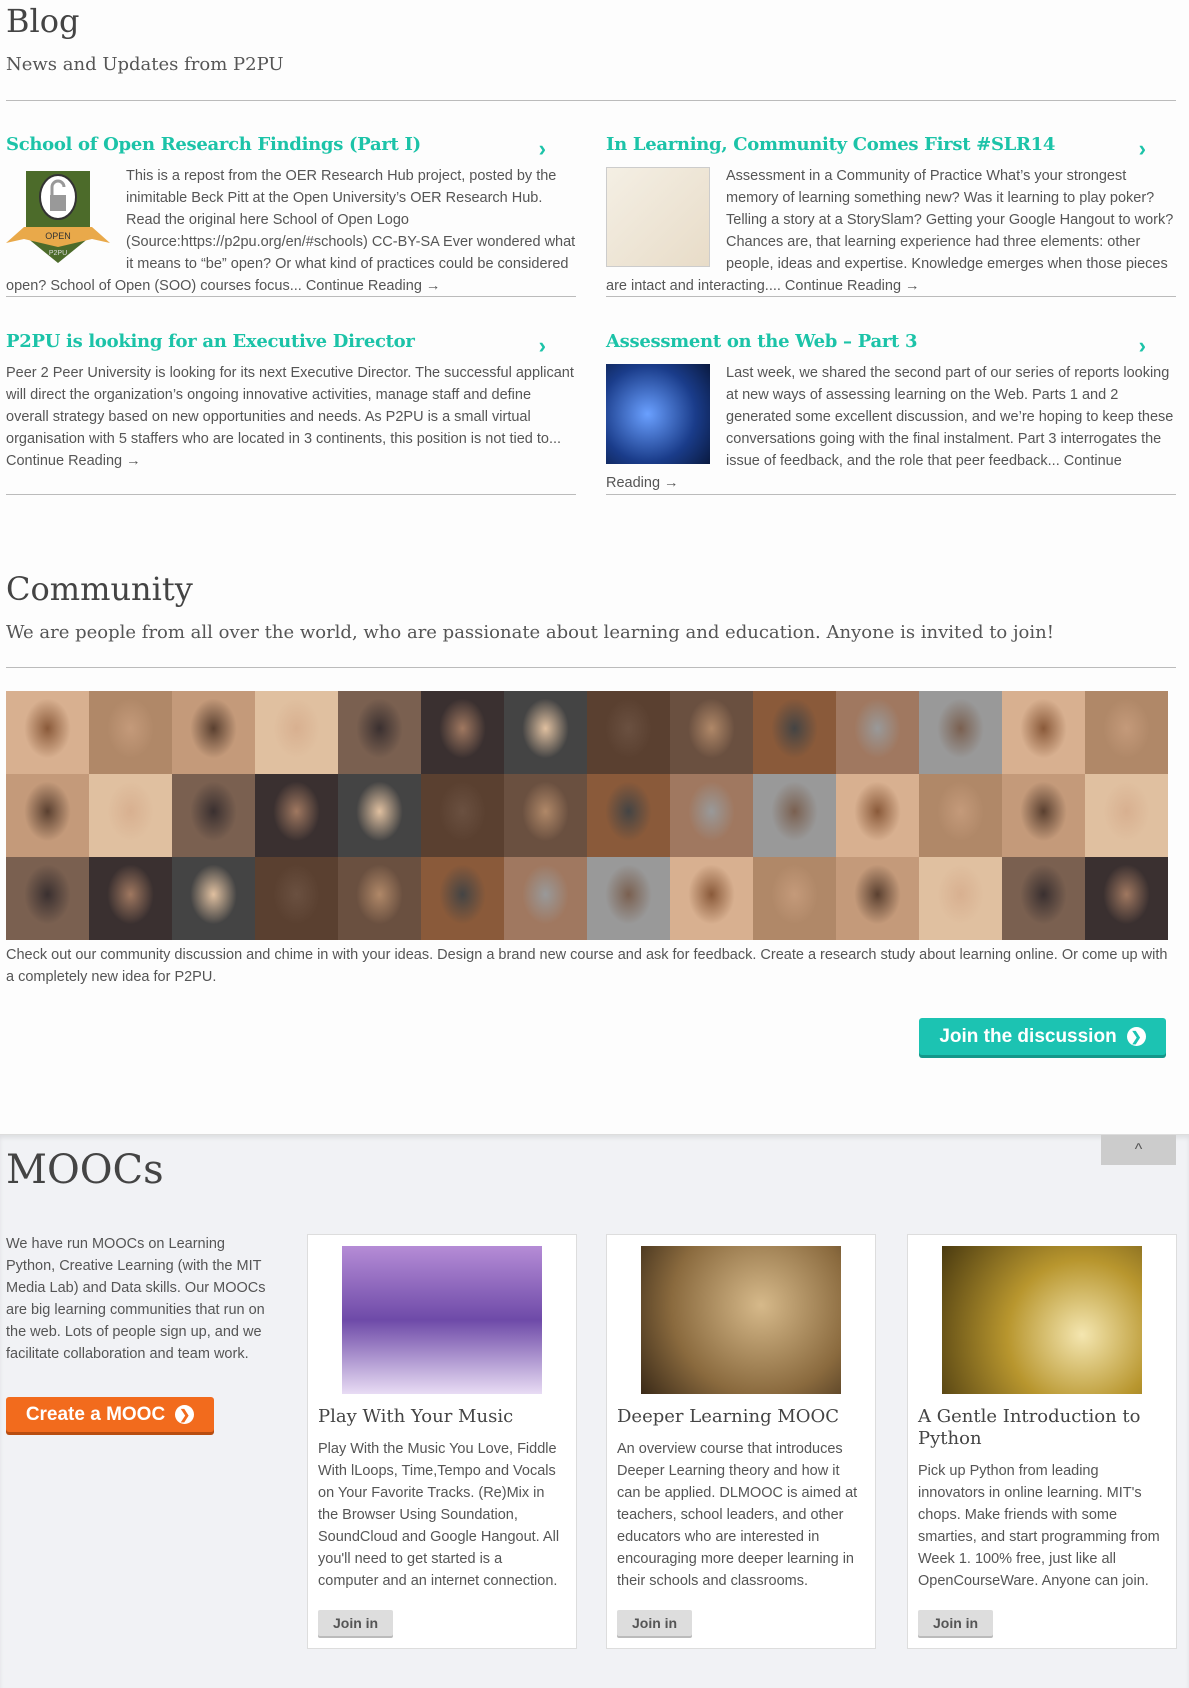 This screenshot has height=1688, width=1189. What do you see at coordinates (85, 1170) in the screenshot?
I see `moocs-title: MOOCs` at bounding box center [85, 1170].